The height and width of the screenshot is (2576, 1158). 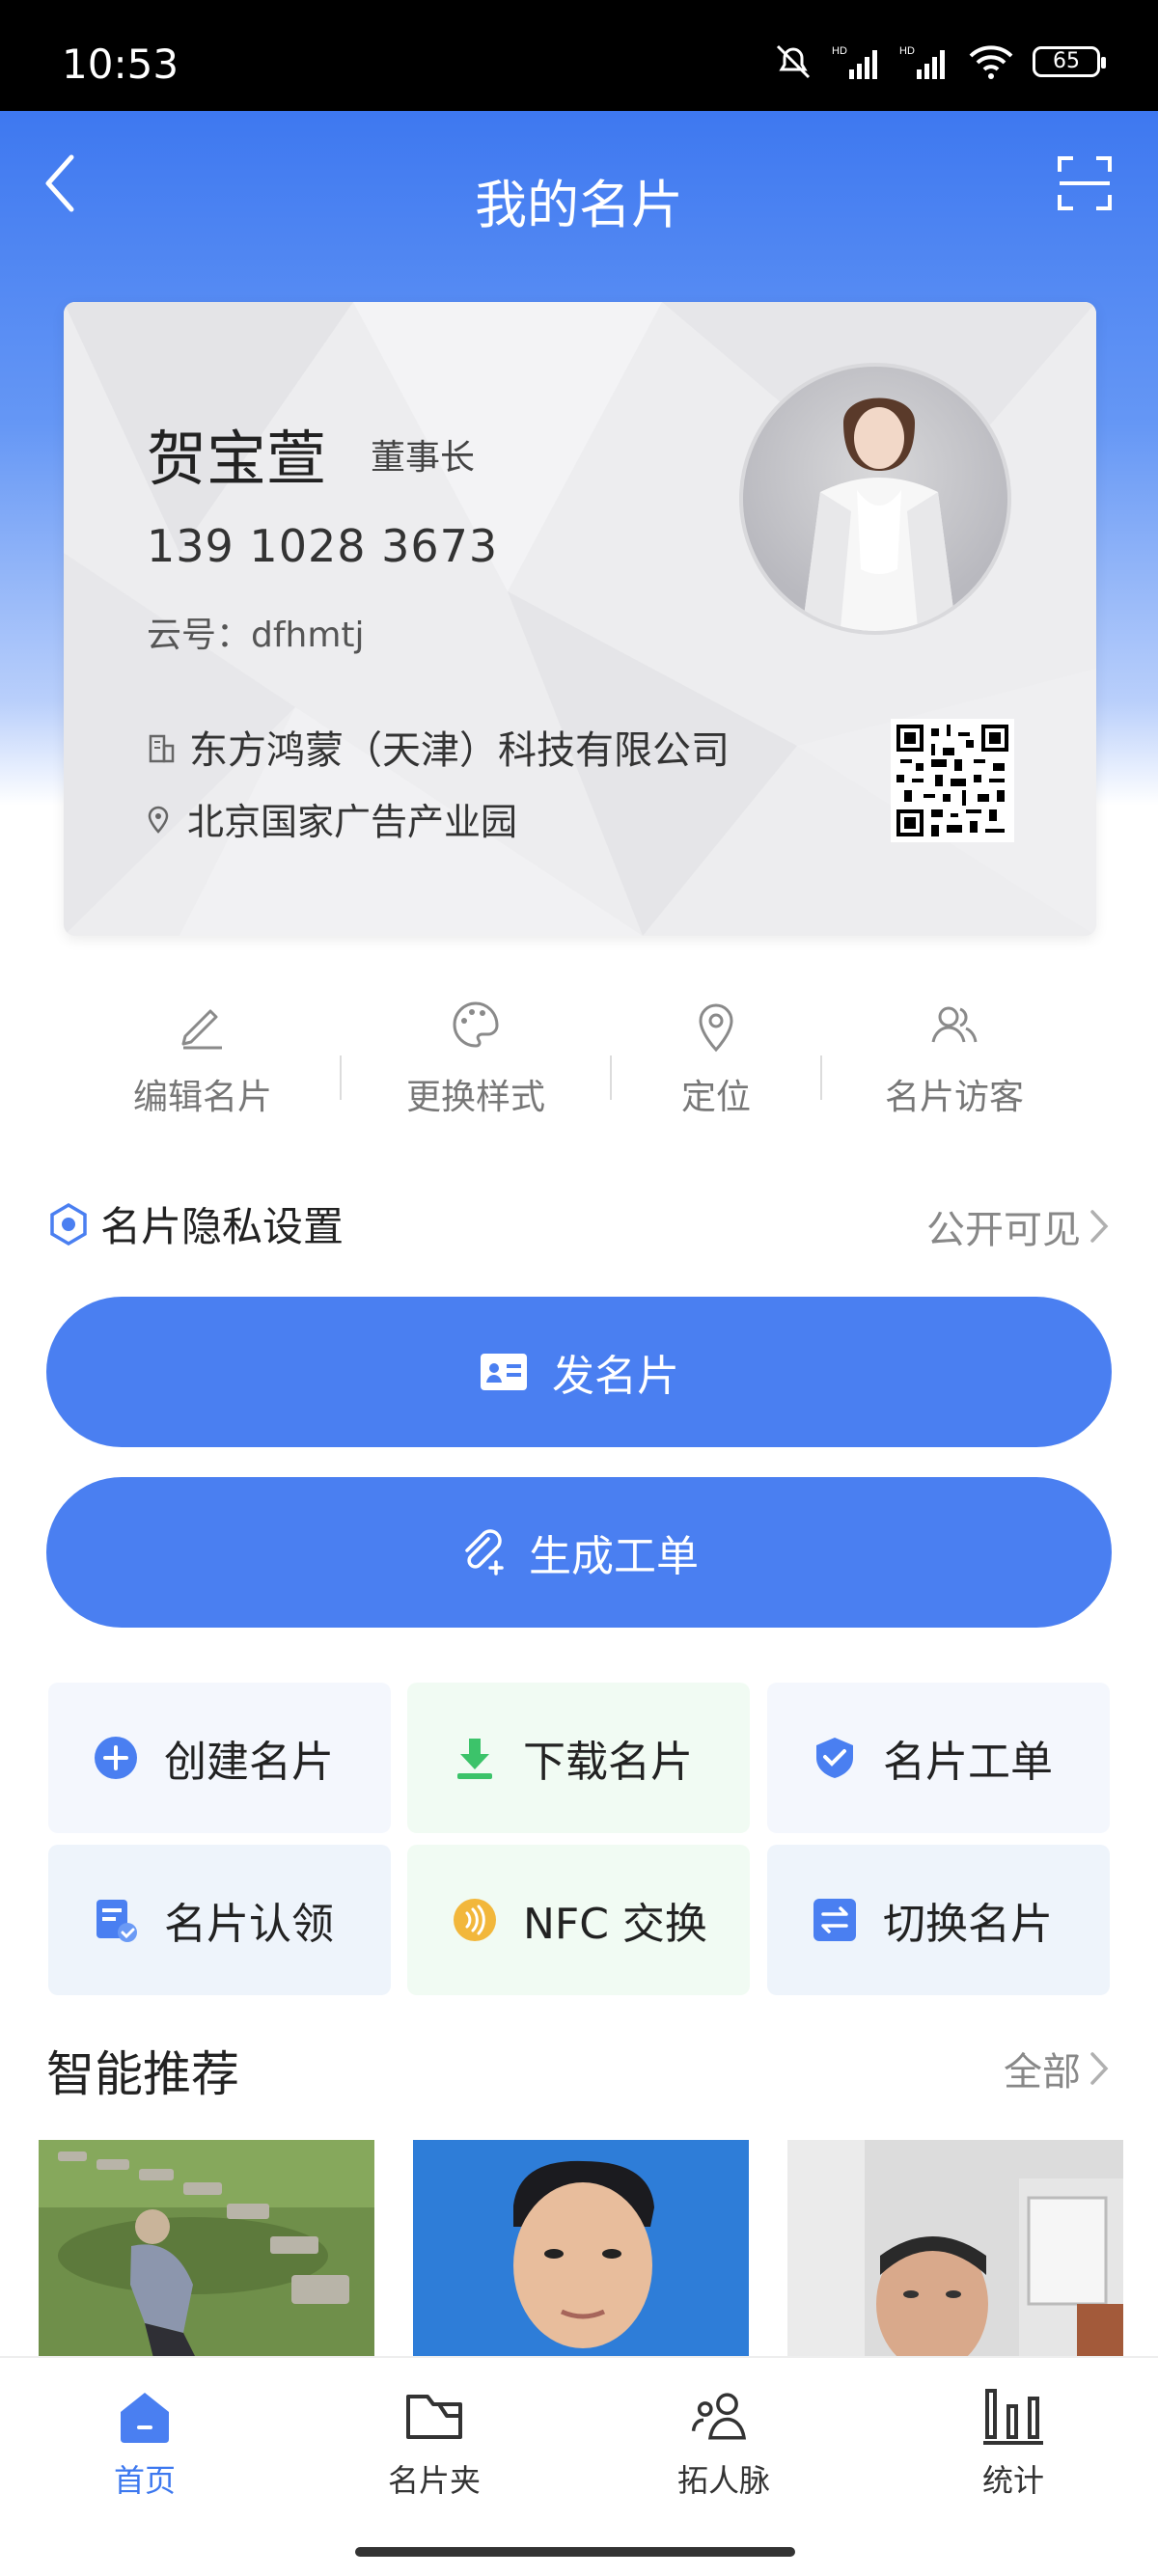 I want to click on card-cloud-id: 云号：dfhmtj, so click(x=256, y=636).